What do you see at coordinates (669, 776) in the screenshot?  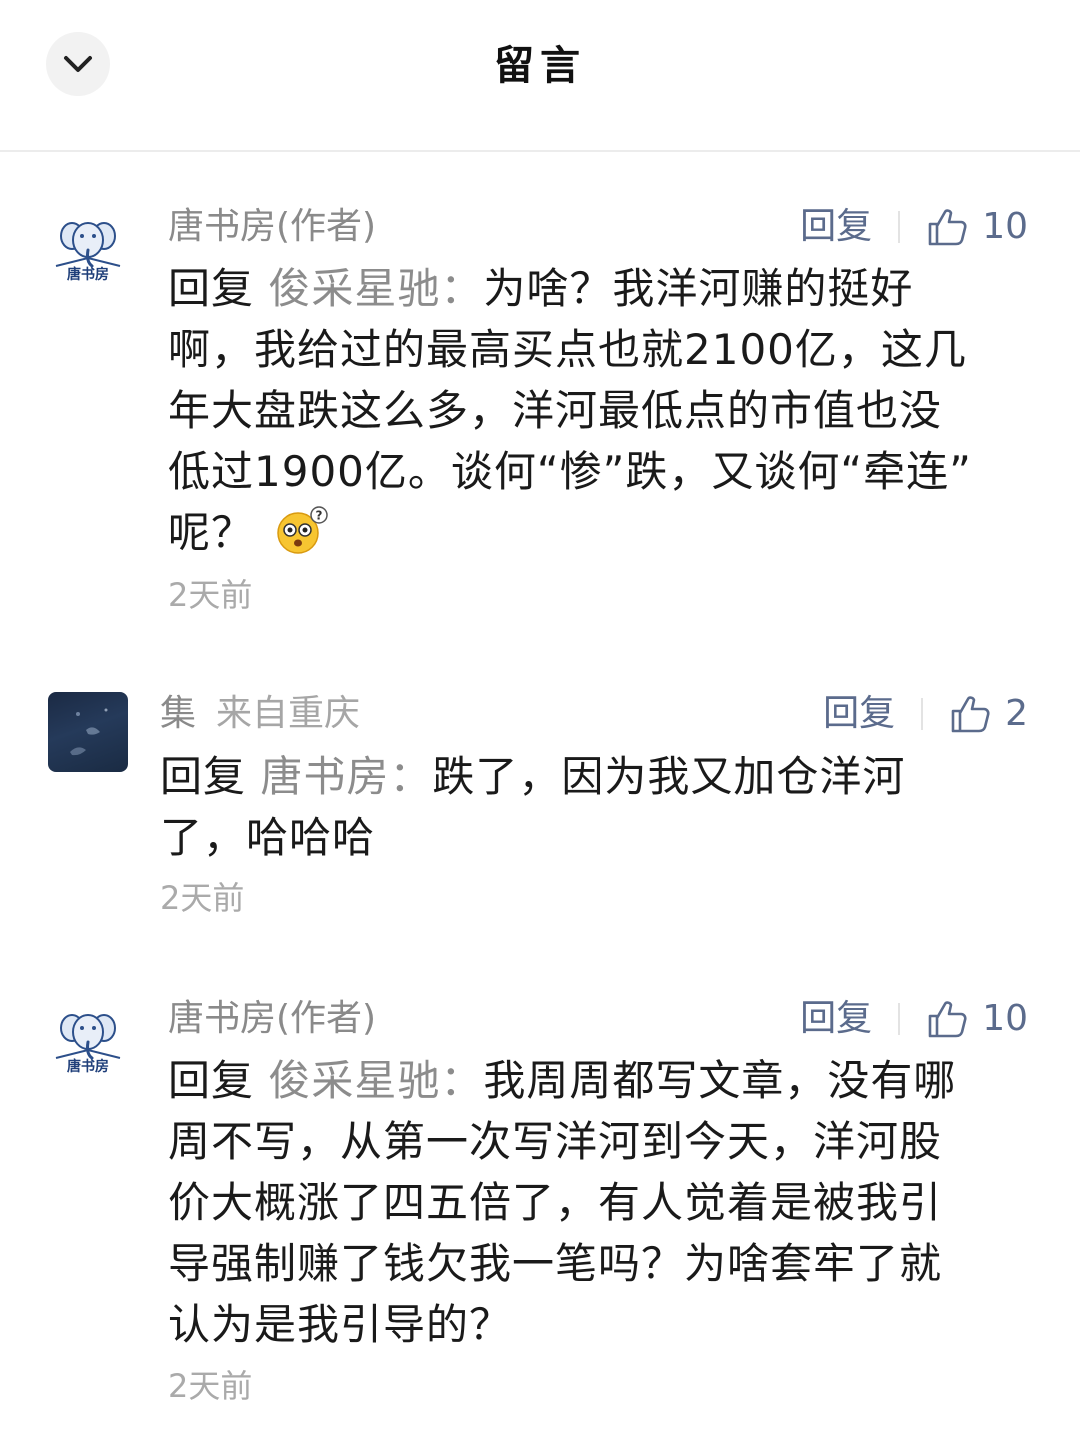 I see `comment-line-text: 跌了，因为我又加仓洋河` at bounding box center [669, 776].